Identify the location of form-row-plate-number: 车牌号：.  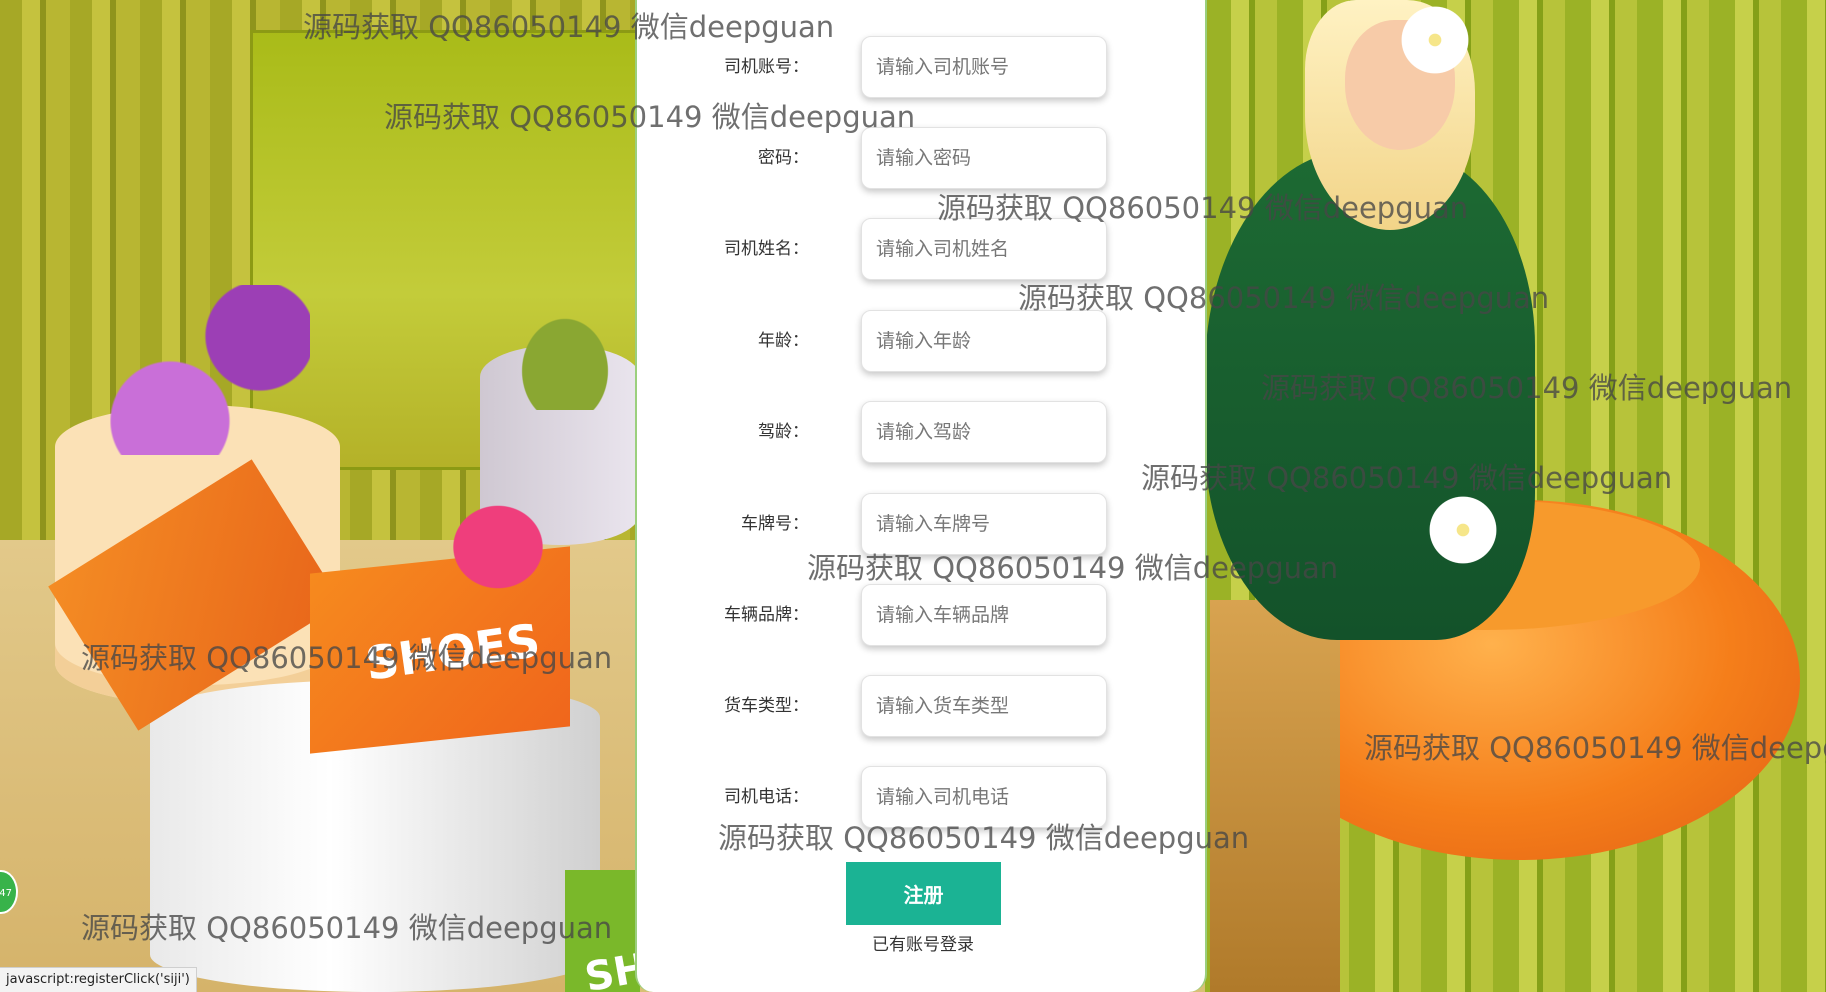
(923, 524).